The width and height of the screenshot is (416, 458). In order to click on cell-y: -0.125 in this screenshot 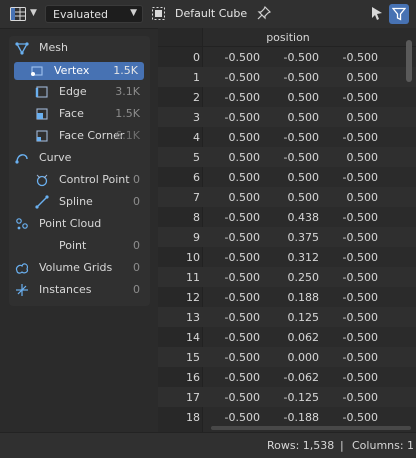, I will do `click(301, 397)`.